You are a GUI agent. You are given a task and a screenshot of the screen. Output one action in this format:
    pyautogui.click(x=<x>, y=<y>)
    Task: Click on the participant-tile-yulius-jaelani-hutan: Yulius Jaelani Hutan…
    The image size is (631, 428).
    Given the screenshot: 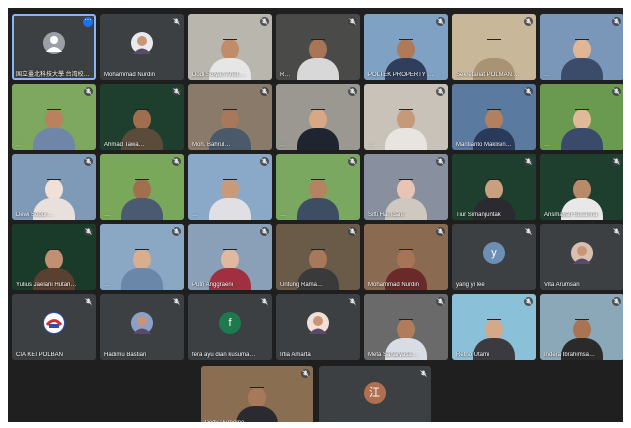 What is the action you would take?
    pyautogui.click(x=54, y=257)
    